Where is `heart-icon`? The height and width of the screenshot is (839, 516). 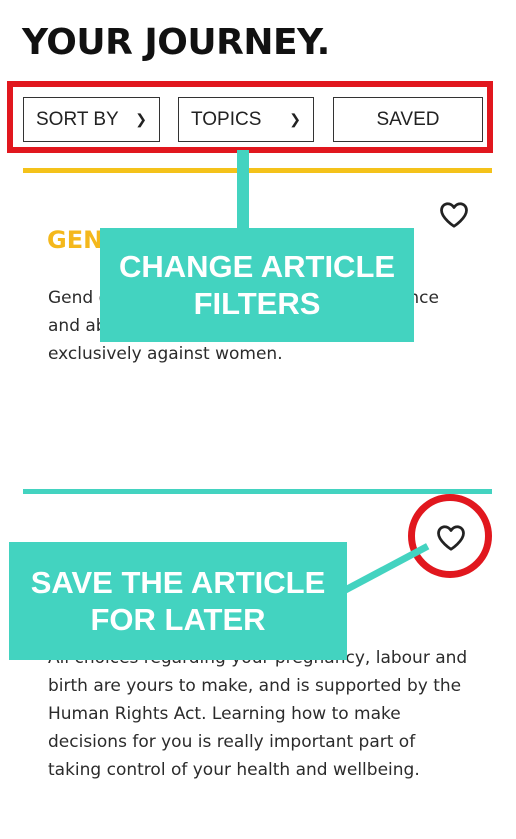 heart-icon is located at coordinates (454, 215).